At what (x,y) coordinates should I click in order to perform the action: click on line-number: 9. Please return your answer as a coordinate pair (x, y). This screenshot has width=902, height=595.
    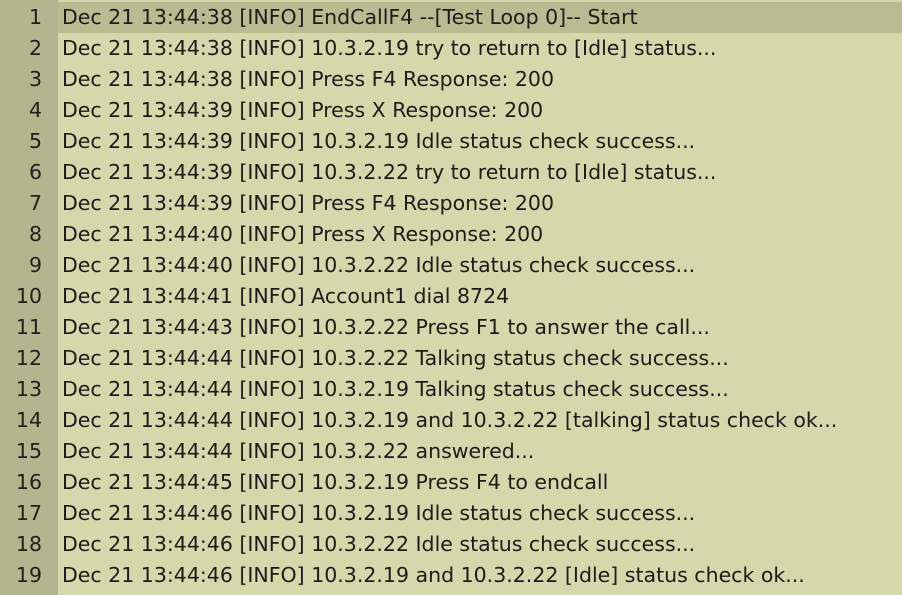
    Looking at the image, I should click on (35, 265).